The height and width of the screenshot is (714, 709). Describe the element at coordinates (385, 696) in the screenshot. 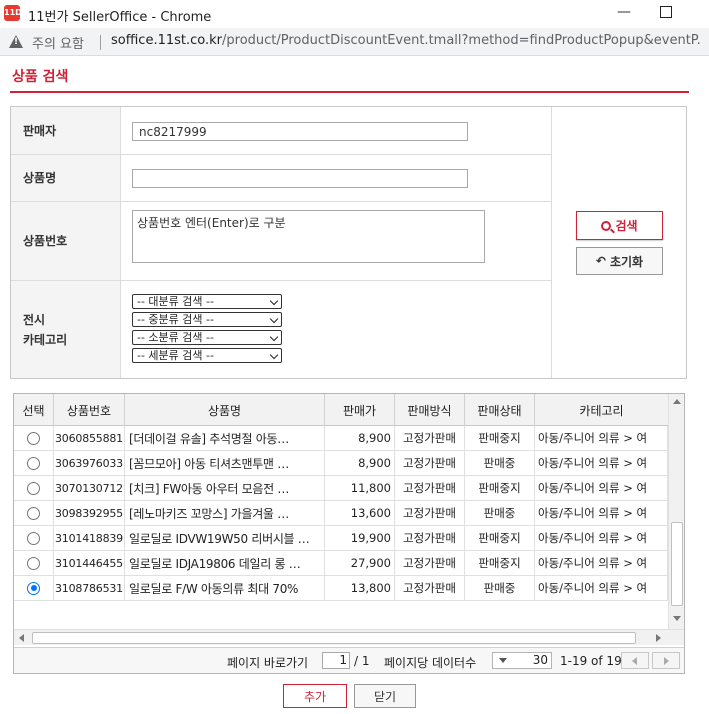

I see `close-button: 닫기` at that location.